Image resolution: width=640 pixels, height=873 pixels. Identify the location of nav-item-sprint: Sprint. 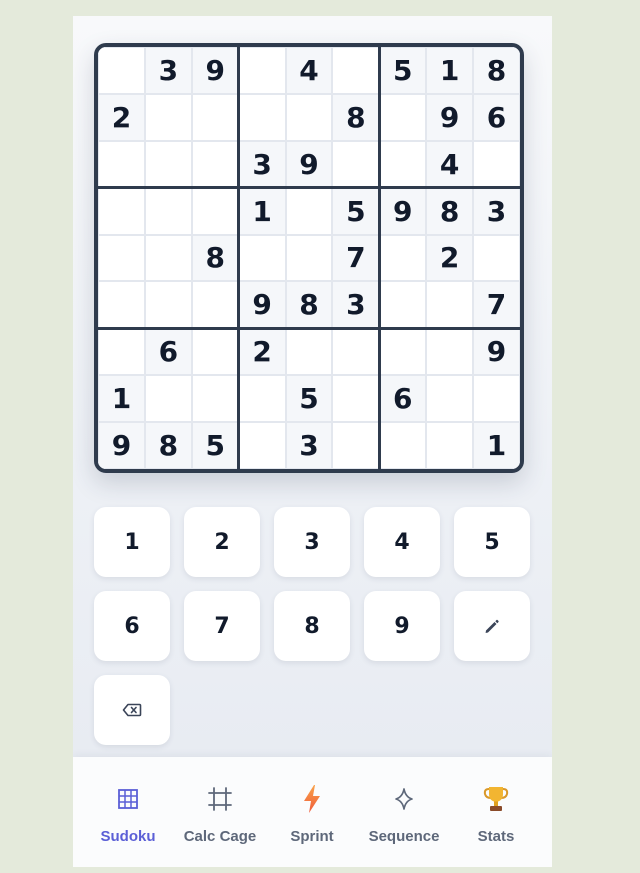
(312, 812).